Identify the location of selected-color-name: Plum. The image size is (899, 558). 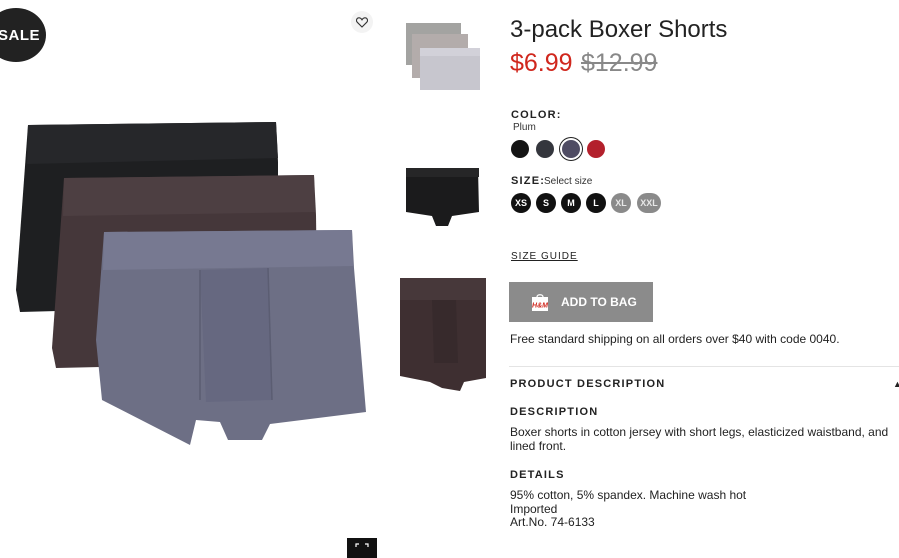
(524, 127).